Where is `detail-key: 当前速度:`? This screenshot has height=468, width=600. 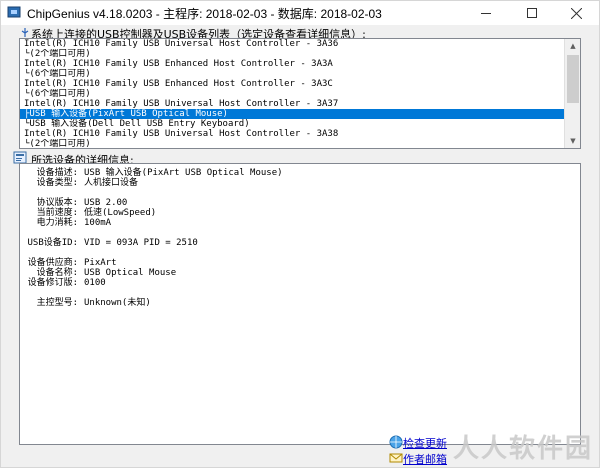 detail-key: 当前速度: is located at coordinates (57, 213).